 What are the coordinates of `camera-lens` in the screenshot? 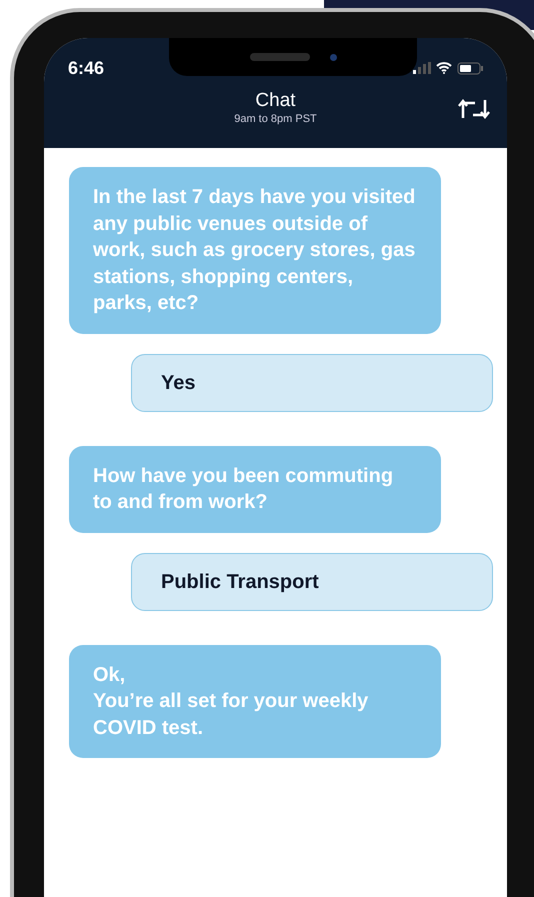 It's located at (333, 57).